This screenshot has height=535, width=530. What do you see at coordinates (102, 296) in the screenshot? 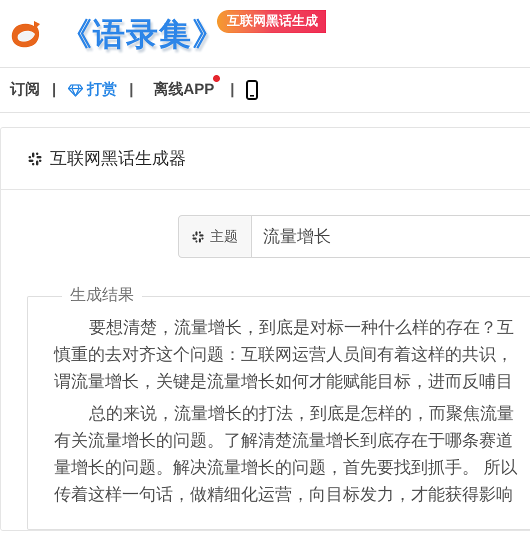
I see `result-legend: 生成结果` at bounding box center [102, 296].